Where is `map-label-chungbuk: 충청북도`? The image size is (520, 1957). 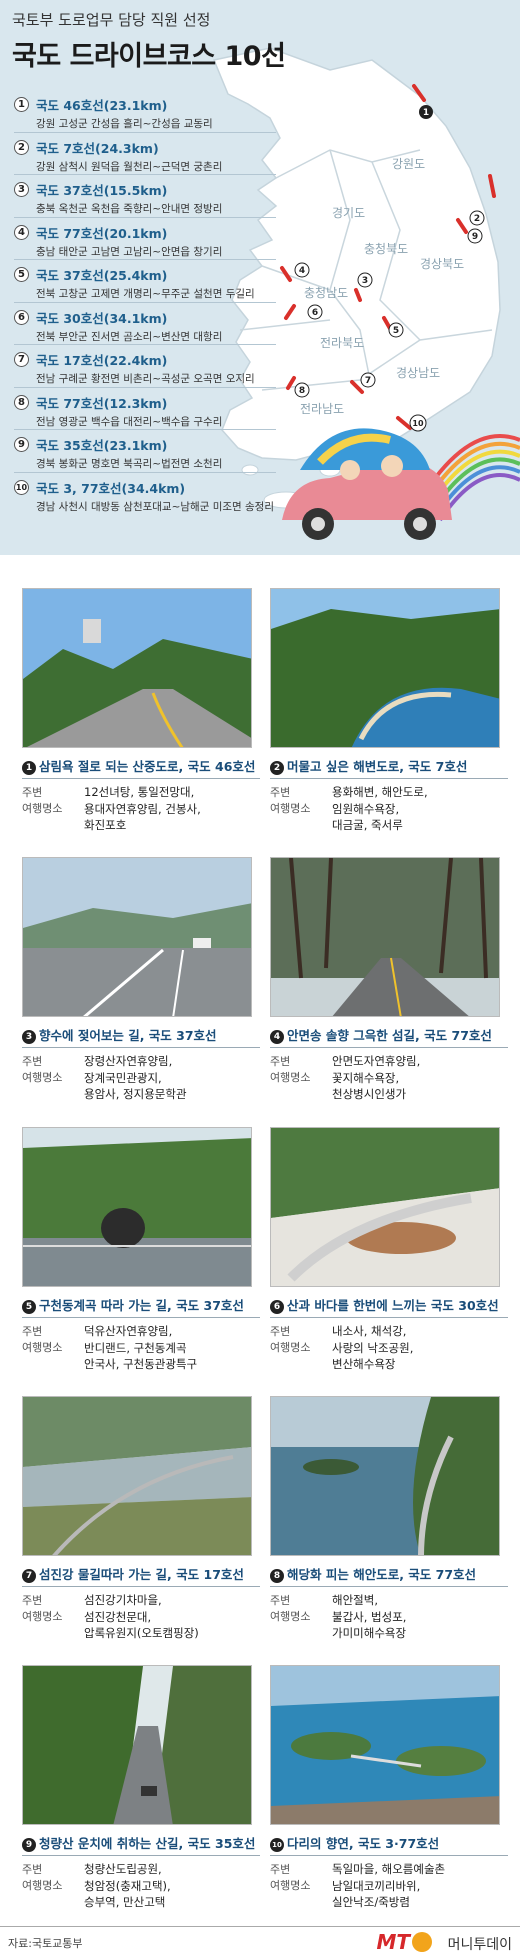 map-label-chungbuk: 충청북도 is located at coordinates (386, 249).